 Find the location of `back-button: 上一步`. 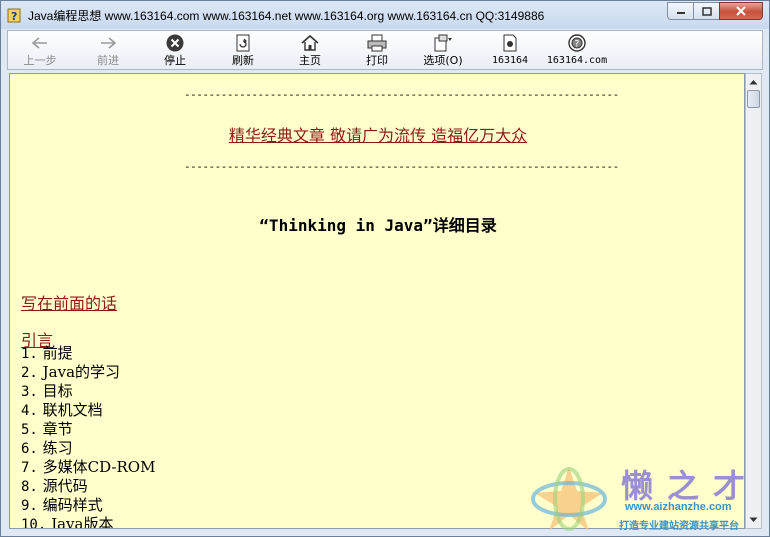

back-button: 上一步 is located at coordinates (40, 51).